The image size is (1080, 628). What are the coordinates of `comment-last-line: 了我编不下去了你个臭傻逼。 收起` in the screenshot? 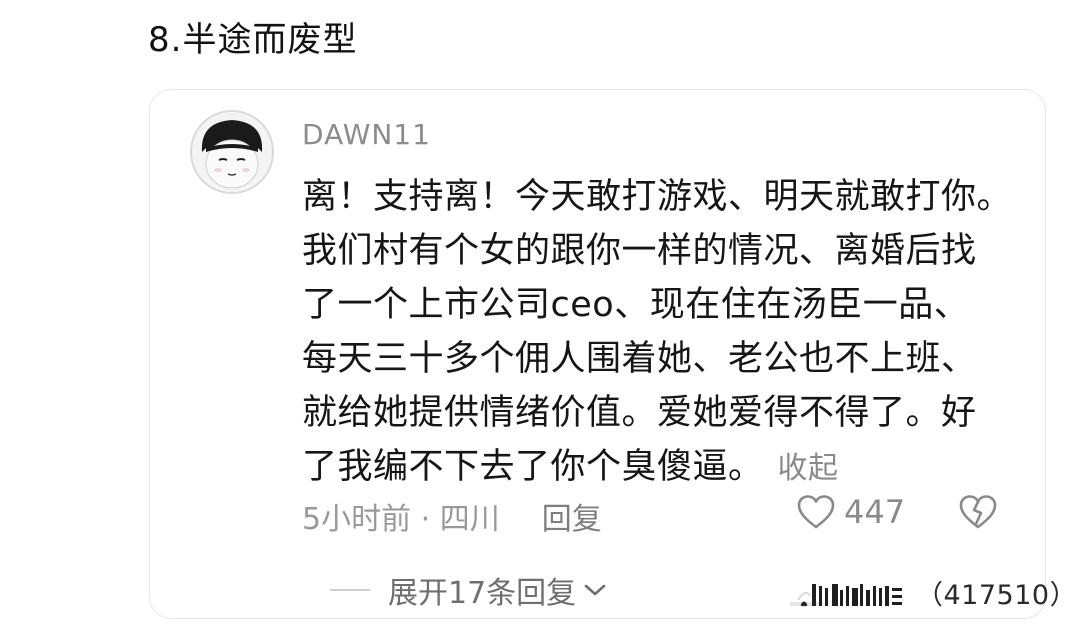 It's located at (662, 468).